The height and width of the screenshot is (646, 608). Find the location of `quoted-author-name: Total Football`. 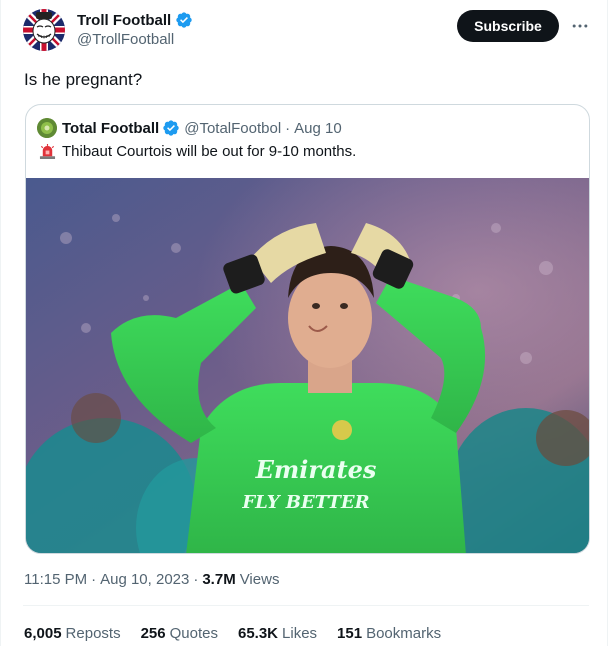

quoted-author-name: Total Football is located at coordinates (110, 128).